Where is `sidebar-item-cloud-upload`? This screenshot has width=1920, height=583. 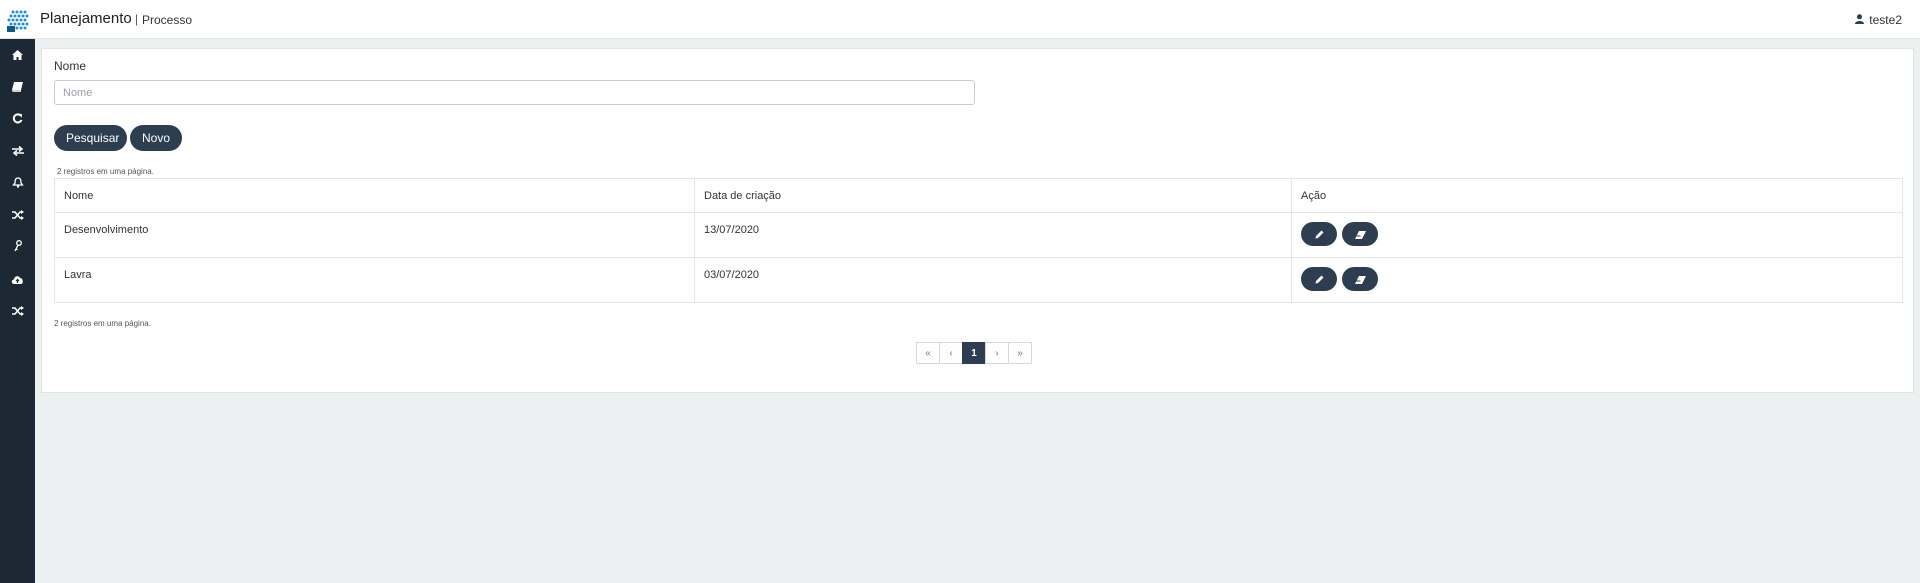 sidebar-item-cloud-upload is located at coordinates (17, 280).